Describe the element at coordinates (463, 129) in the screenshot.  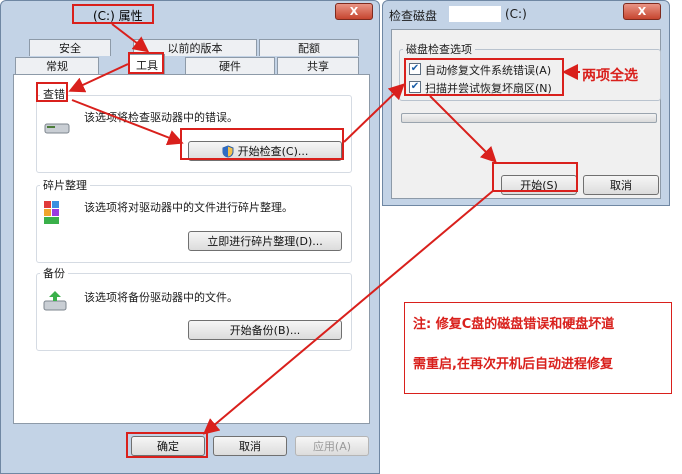
I see `arrow-options-to-start` at that location.